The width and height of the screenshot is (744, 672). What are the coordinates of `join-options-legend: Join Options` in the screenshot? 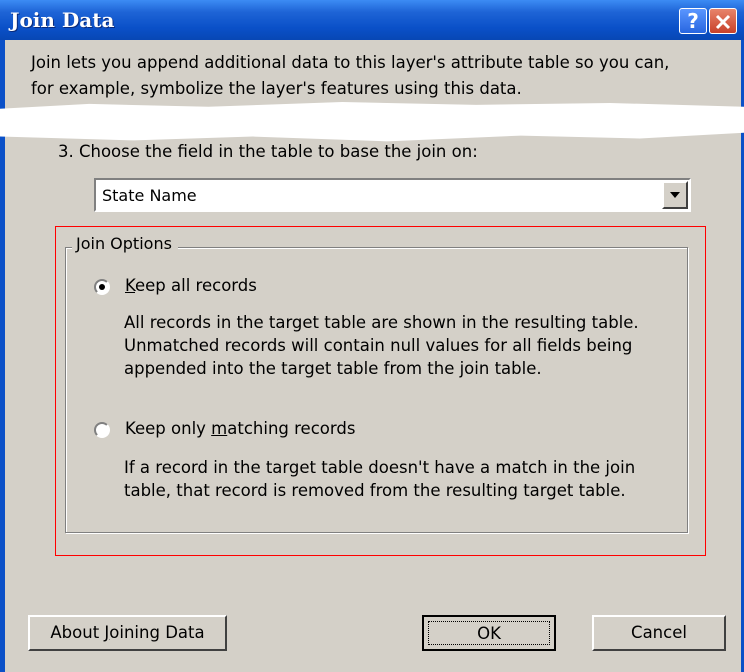 It's located at (125, 243).